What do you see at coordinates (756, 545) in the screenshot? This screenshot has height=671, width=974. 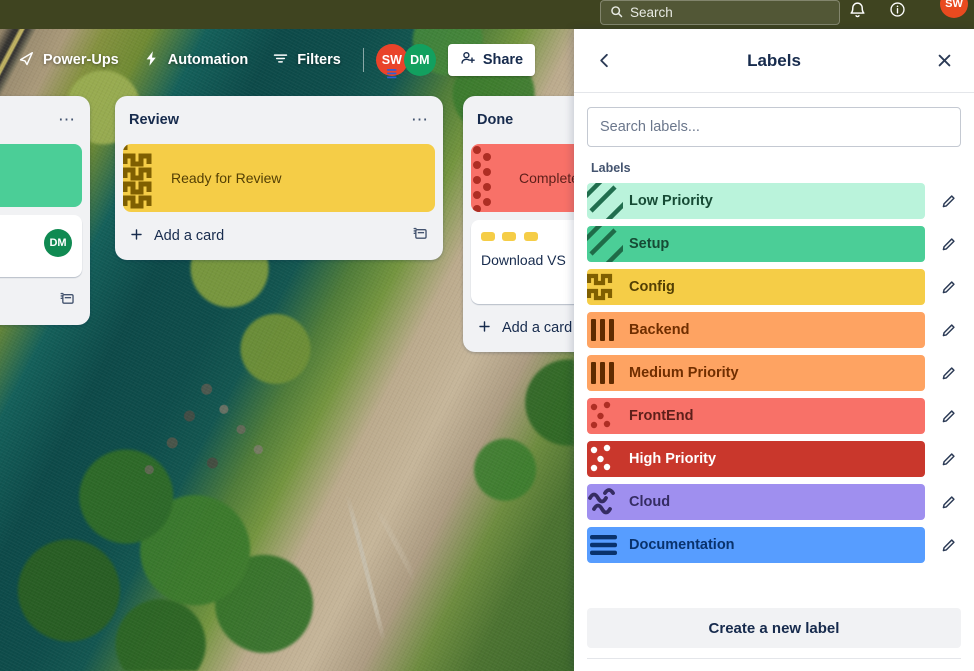 I see `label-chip: Documentation` at bounding box center [756, 545].